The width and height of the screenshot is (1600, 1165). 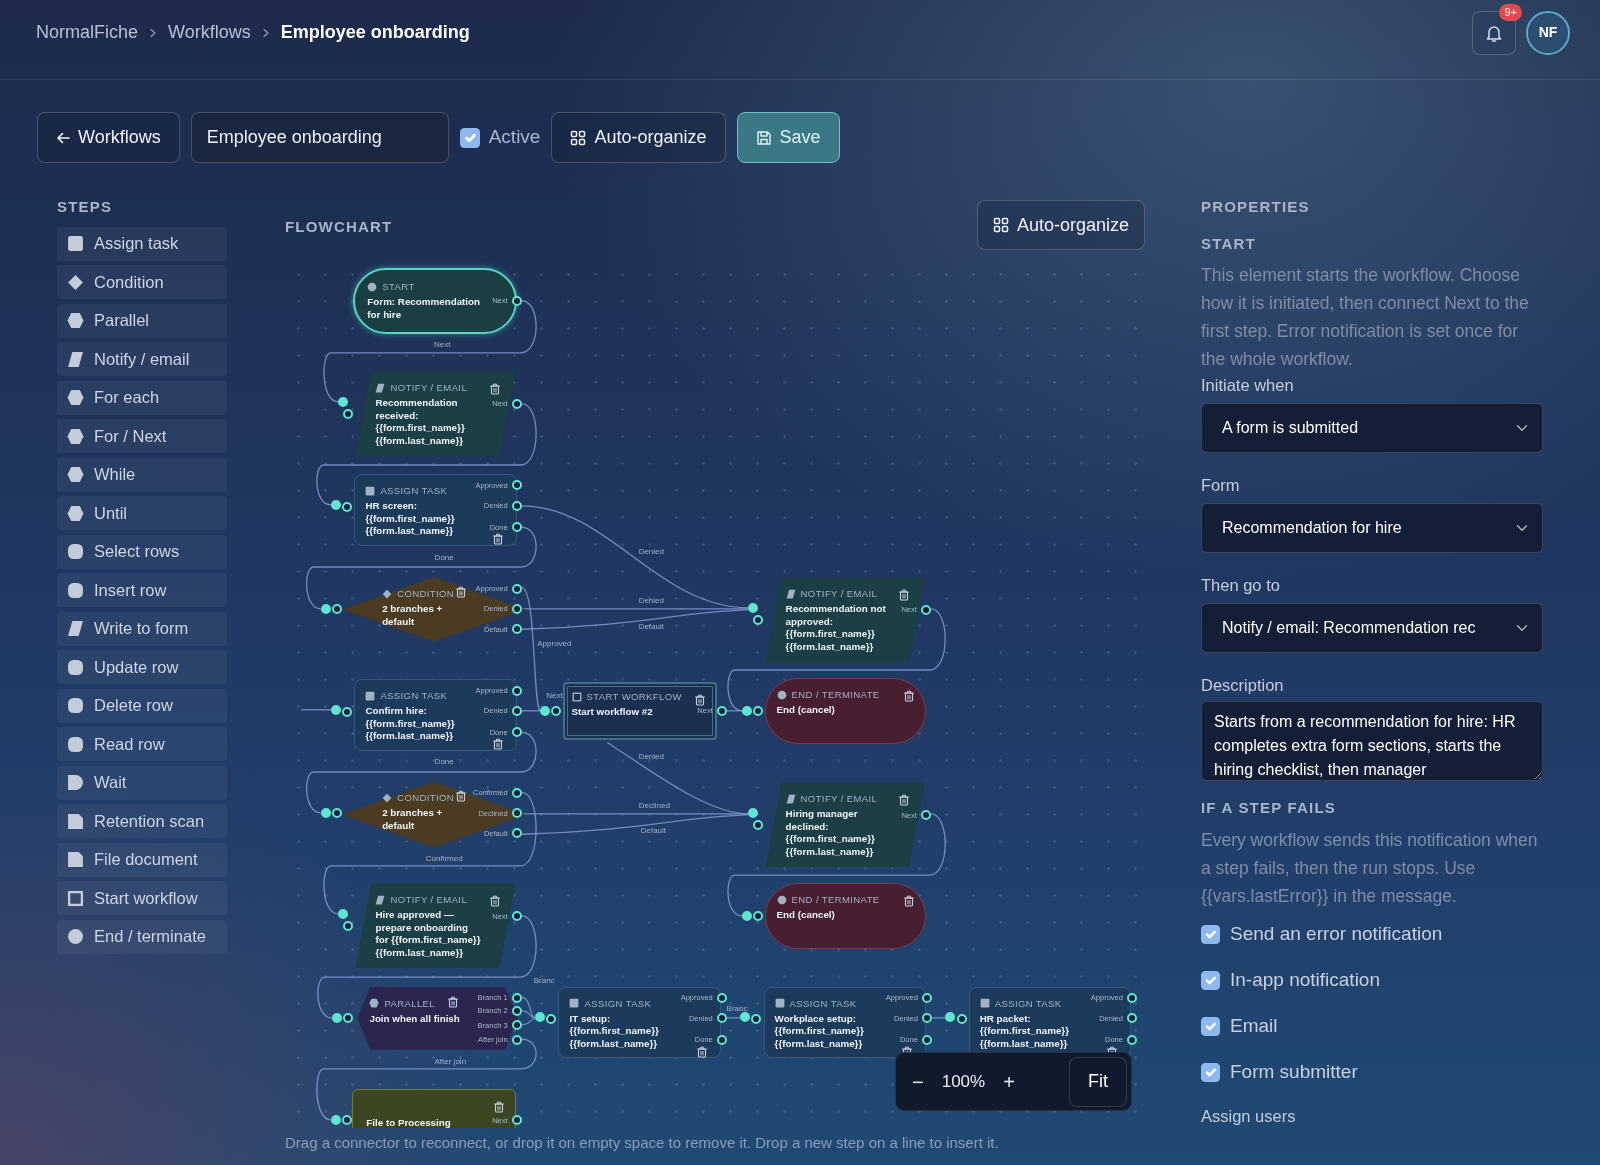 I want to click on step-item: Read row, so click(x=142, y=744).